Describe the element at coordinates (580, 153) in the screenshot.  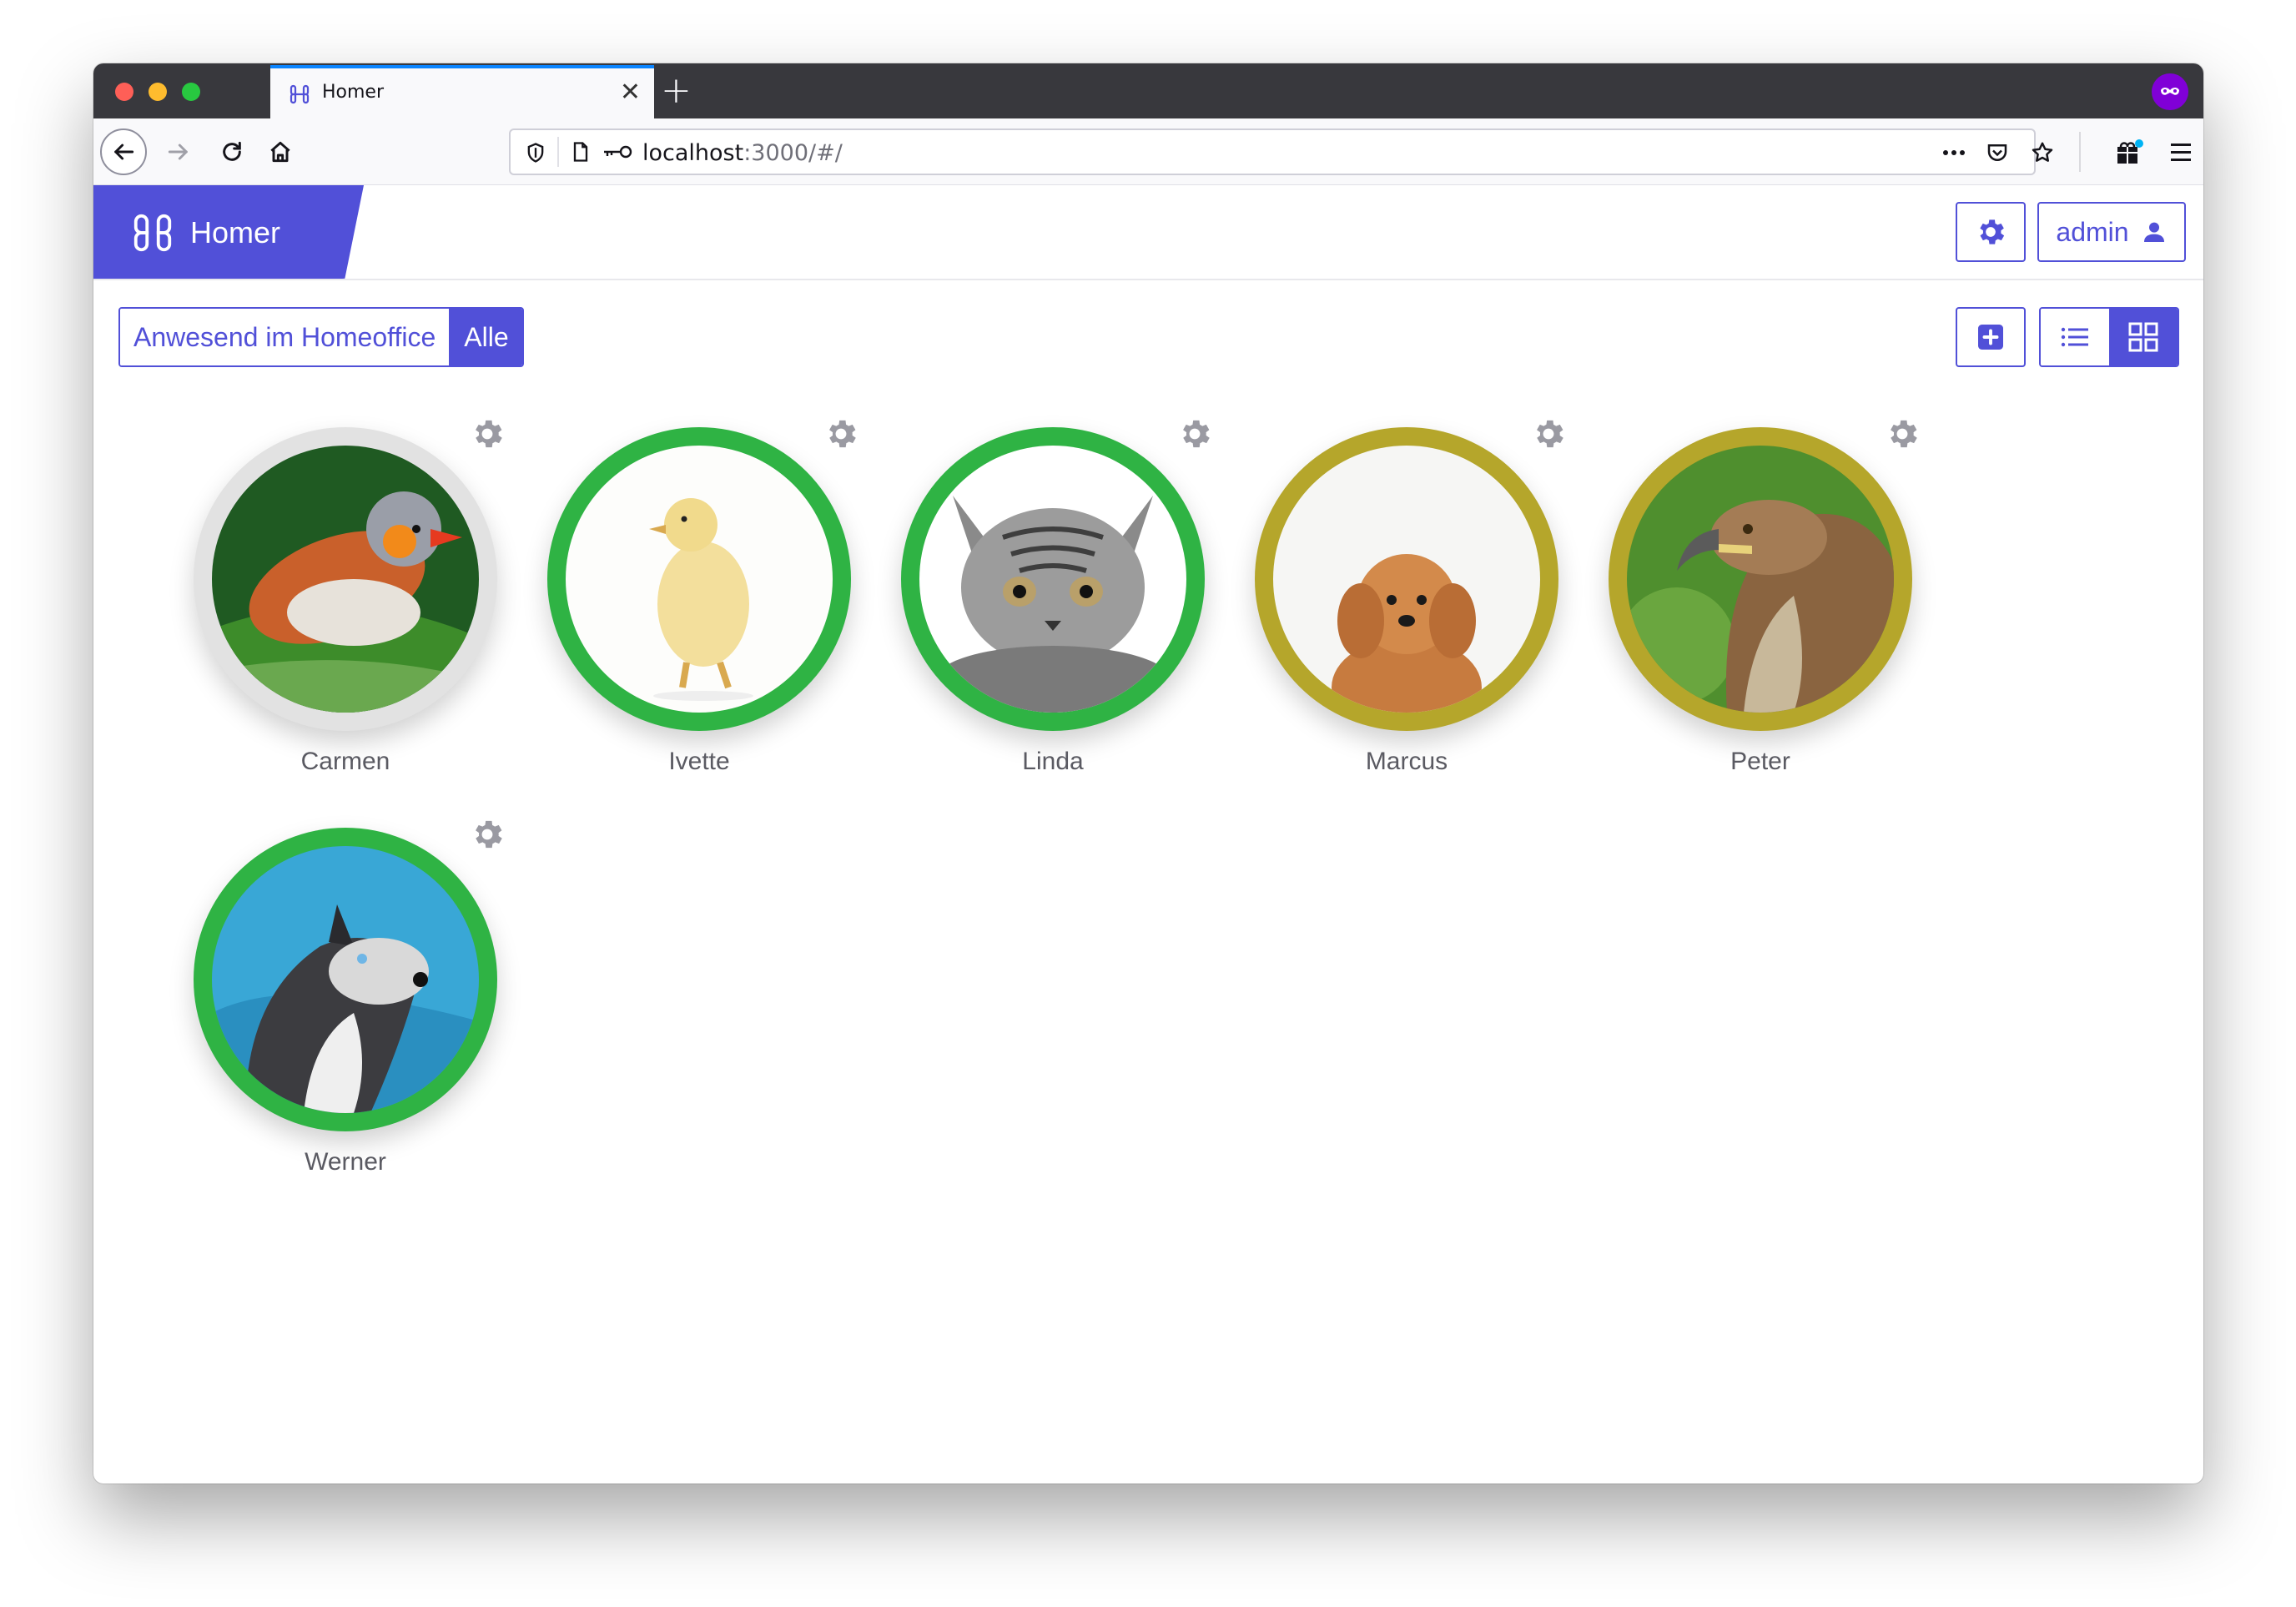
I see `page-info-icon` at that location.